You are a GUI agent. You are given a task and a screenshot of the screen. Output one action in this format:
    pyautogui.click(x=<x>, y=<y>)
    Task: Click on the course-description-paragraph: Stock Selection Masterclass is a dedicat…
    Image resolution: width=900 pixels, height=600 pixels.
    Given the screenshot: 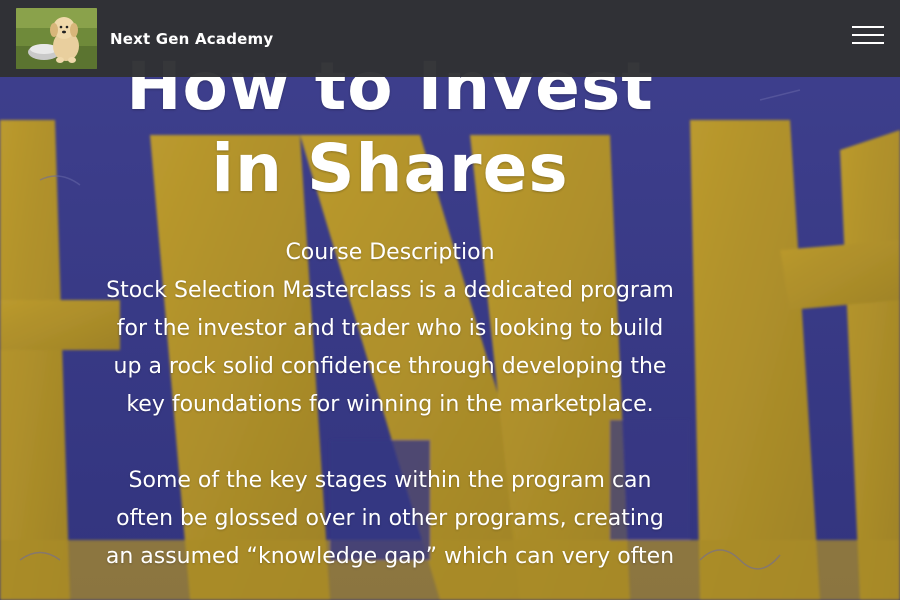 What is the action you would take?
    pyautogui.click(x=390, y=347)
    